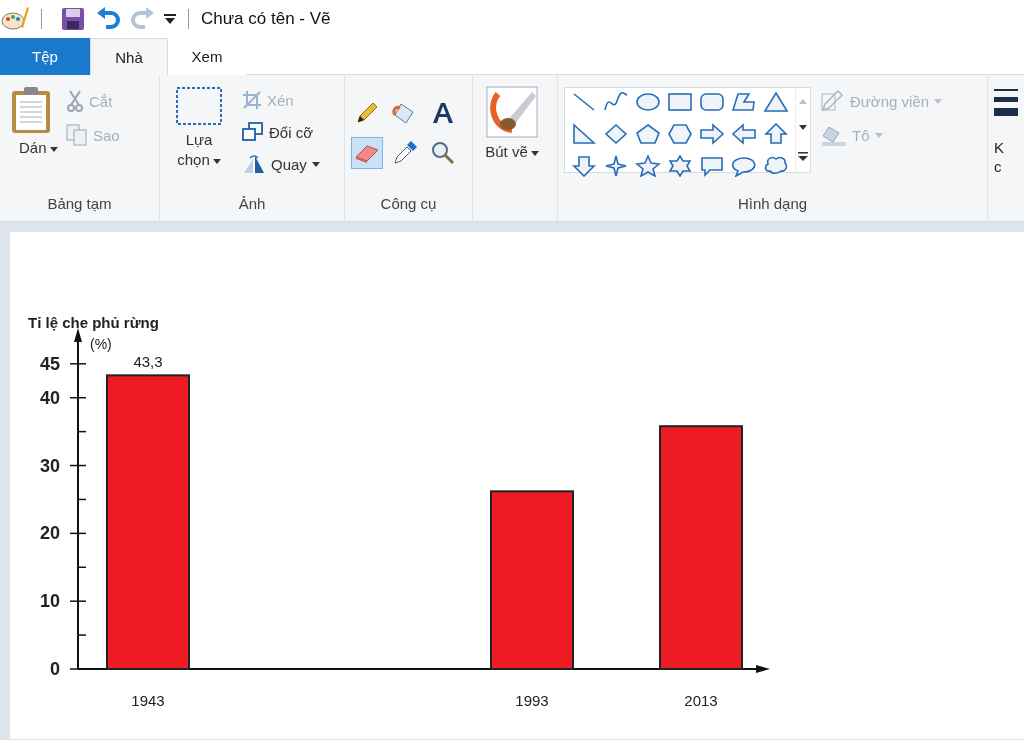 This screenshot has height=740, width=1024. I want to click on tick-label: 45, so click(49, 363).